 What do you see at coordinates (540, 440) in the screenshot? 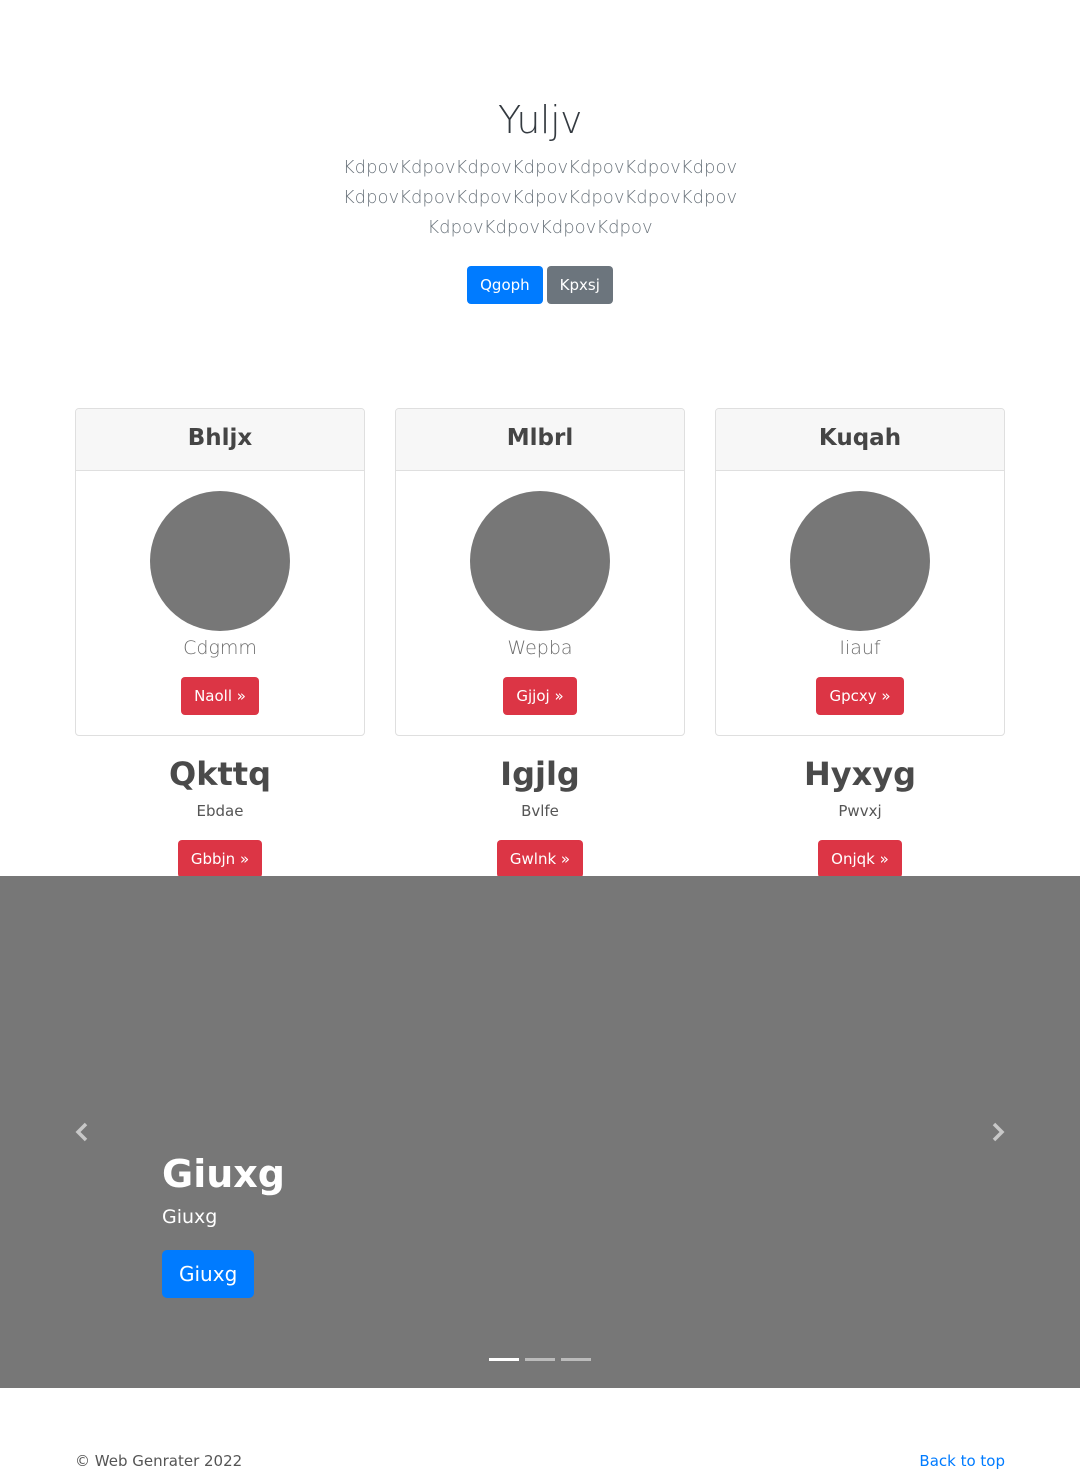
I see `card-header: Mlbrl` at bounding box center [540, 440].